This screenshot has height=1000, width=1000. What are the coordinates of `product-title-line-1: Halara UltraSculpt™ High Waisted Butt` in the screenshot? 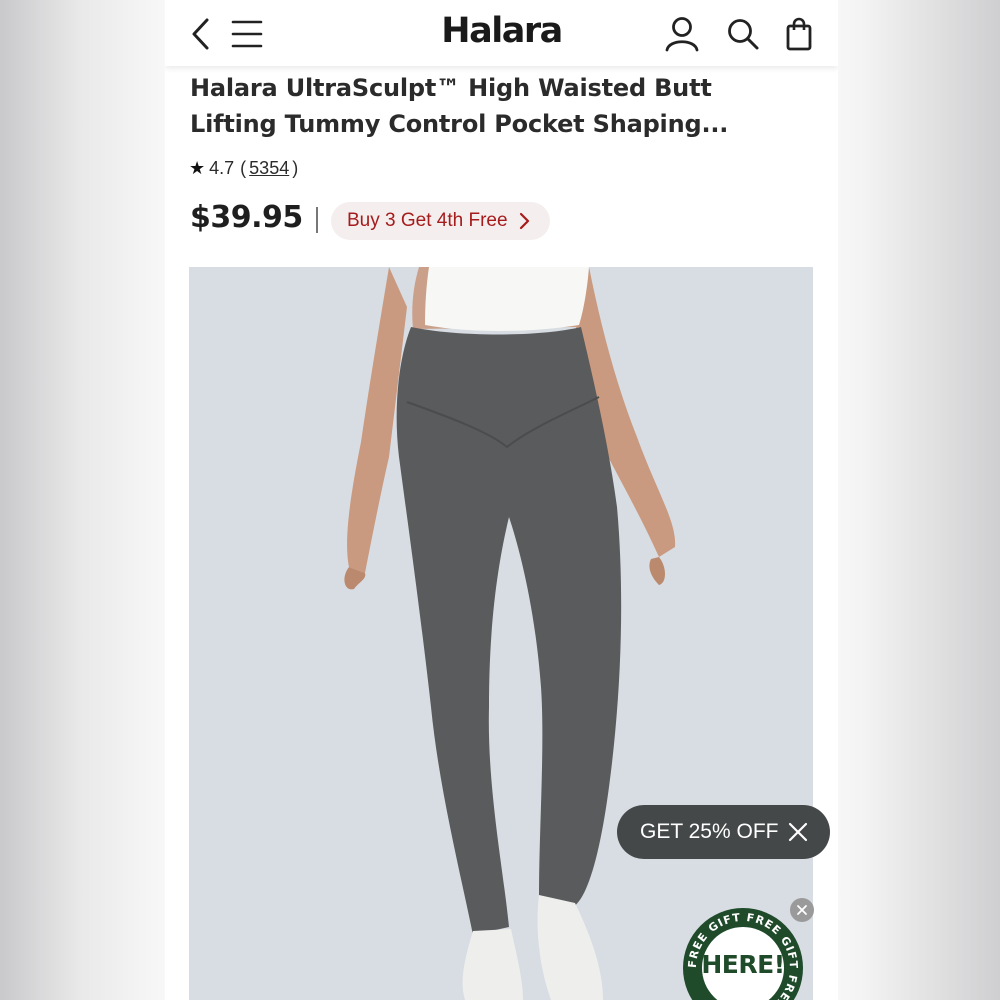 It's located at (451, 88).